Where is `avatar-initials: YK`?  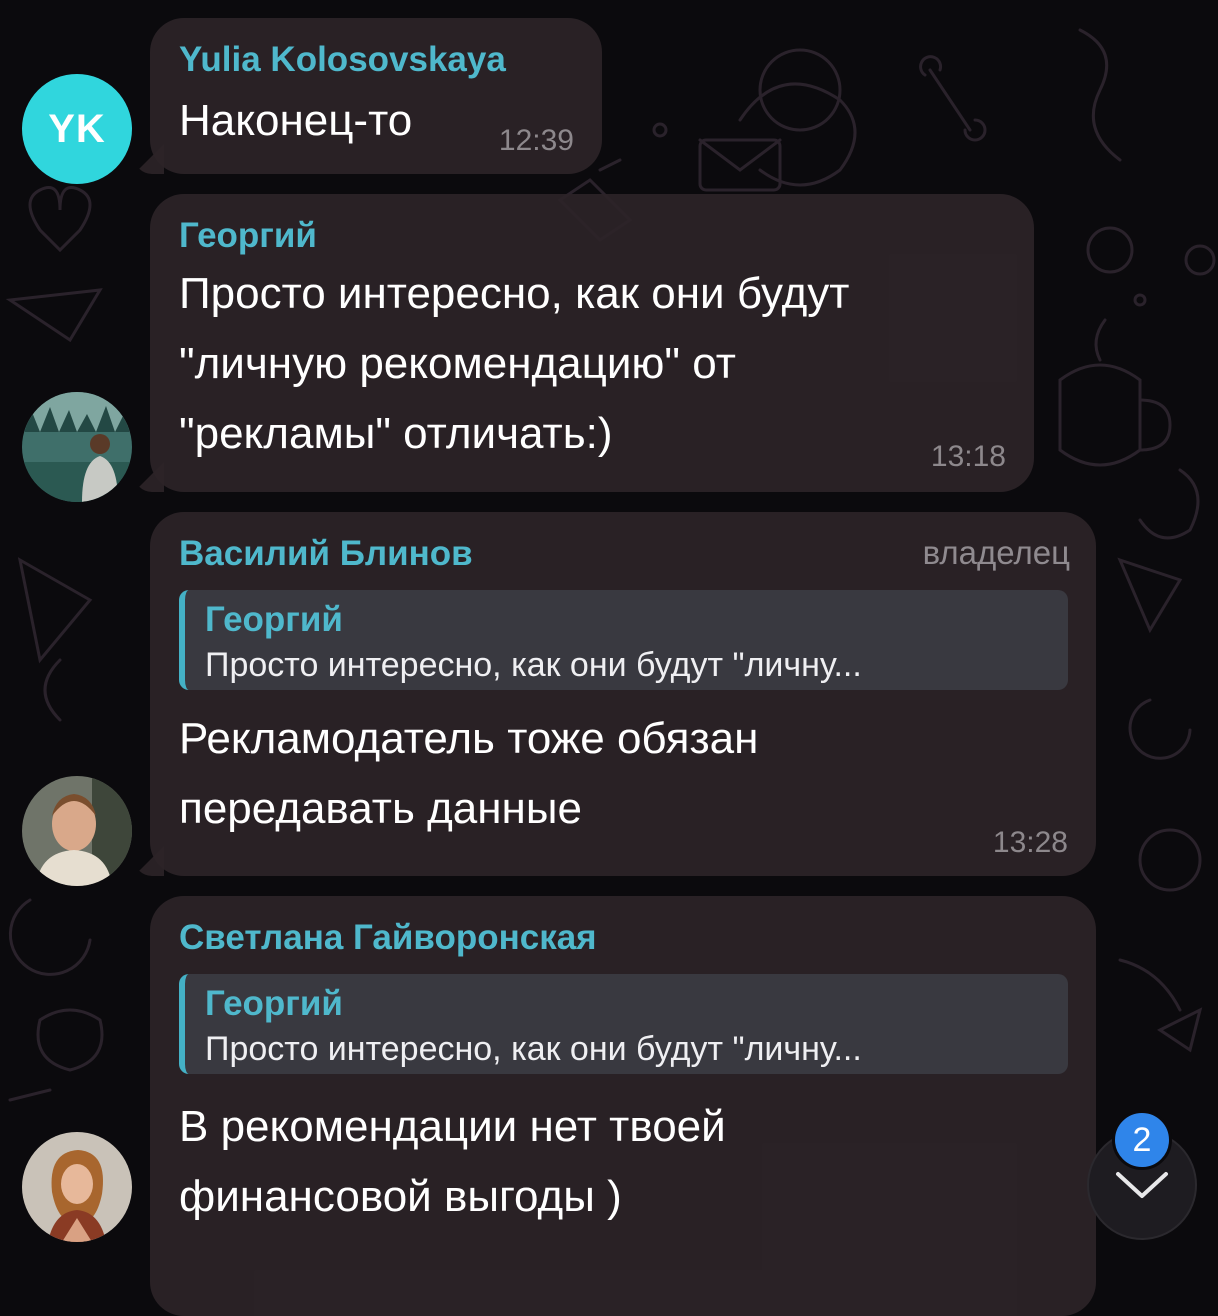 avatar-initials: YK is located at coordinates (77, 128).